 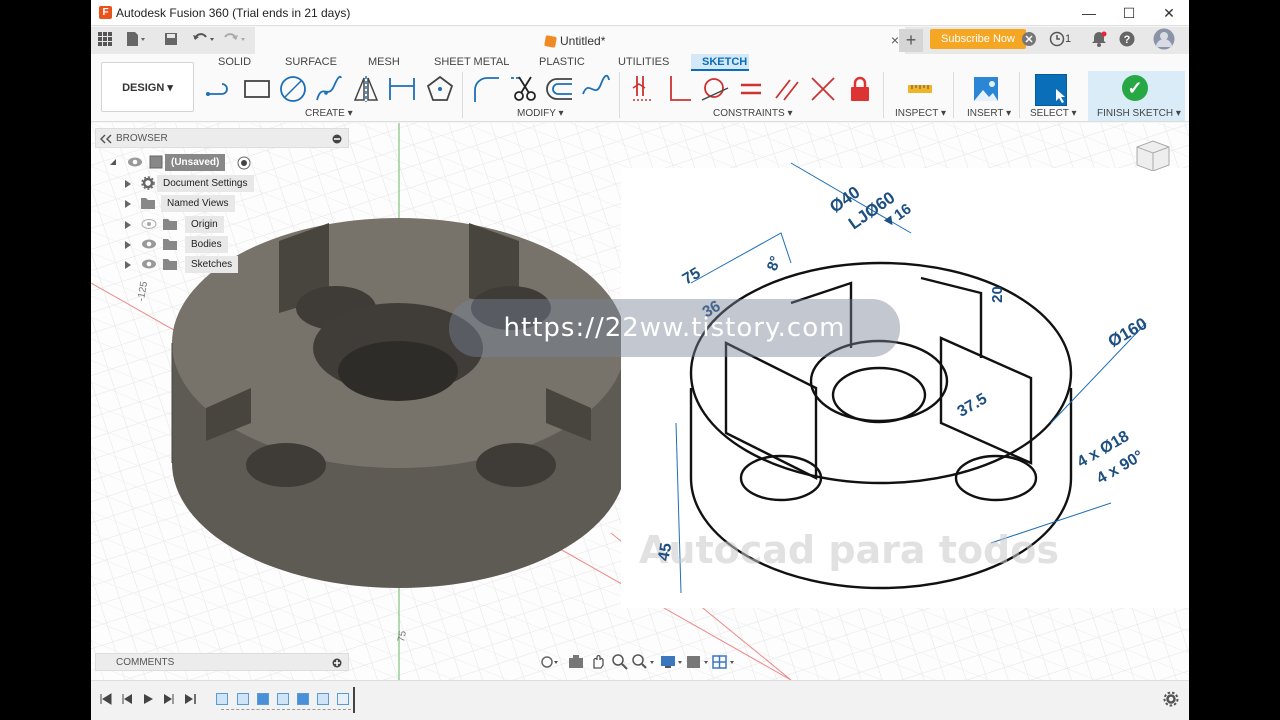 What do you see at coordinates (1169, 13) in the screenshot?
I see `close-button: ✕` at bounding box center [1169, 13].